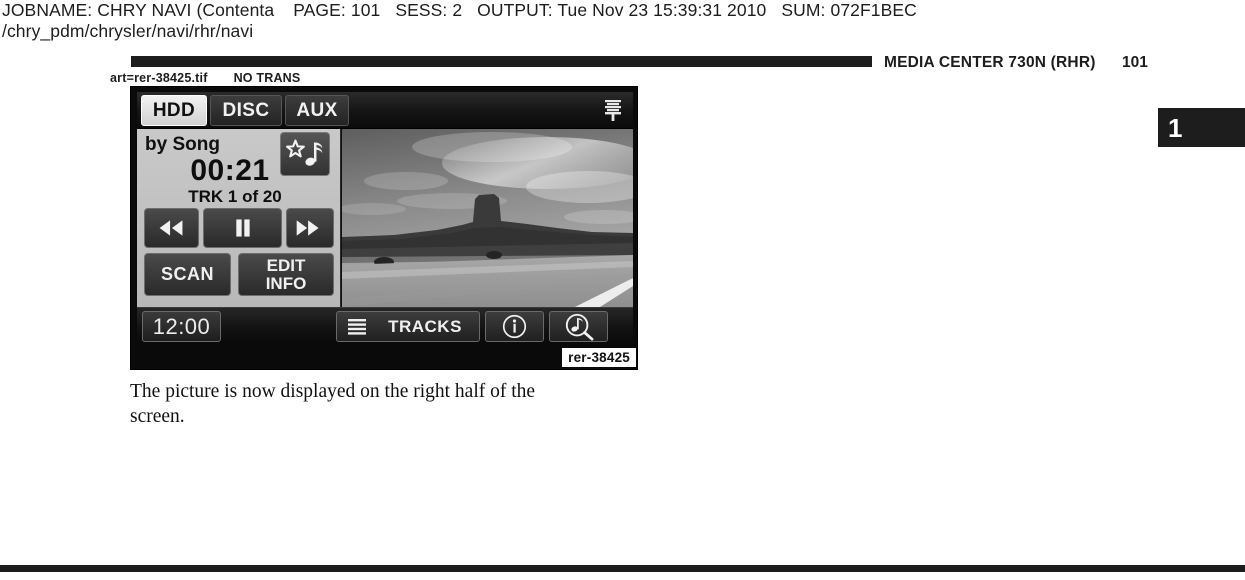  Describe the element at coordinates (873, 10) in the screenshot. I see `sum-value: 072F1BEC` at that location.